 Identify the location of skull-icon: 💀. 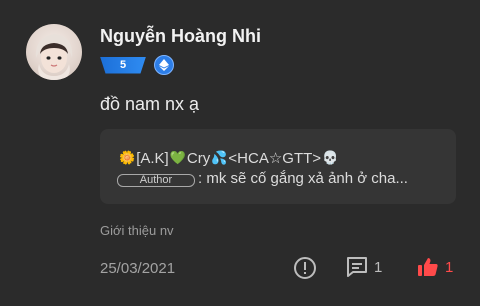
(330, 157).